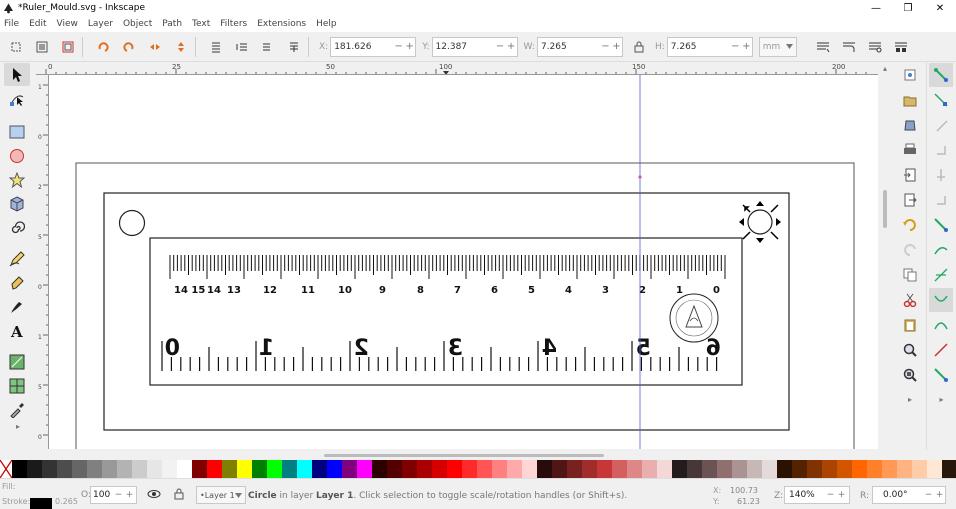 The height and width of the screenshot is (509, 956). I want to click on snap-nodes-icon, so click(941, 225).